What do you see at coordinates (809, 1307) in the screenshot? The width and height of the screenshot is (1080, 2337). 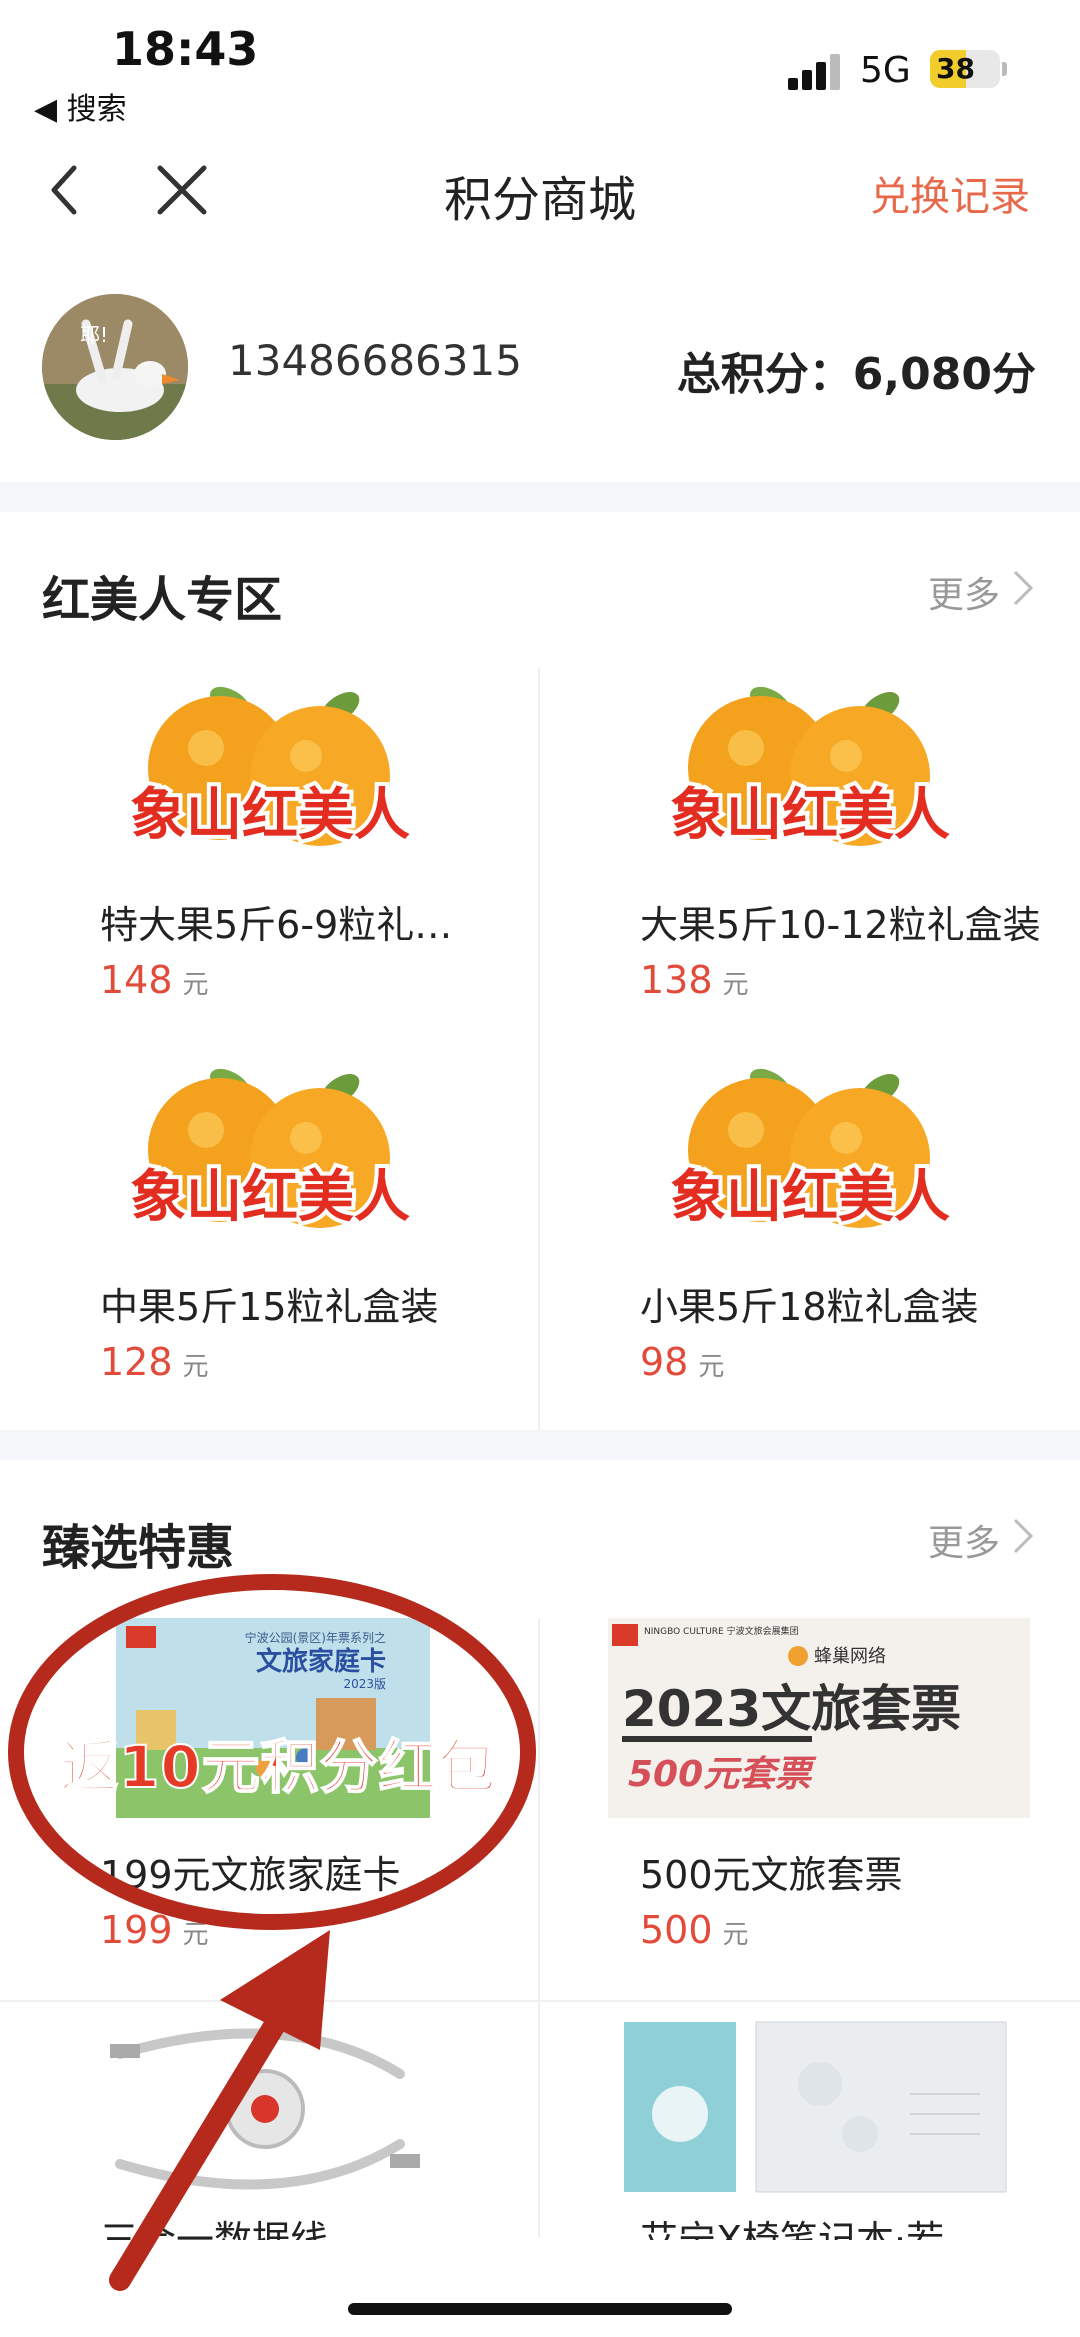 I see `product-name: 小果5斤18粒礼盒装` at bounding box center [809, 1307].